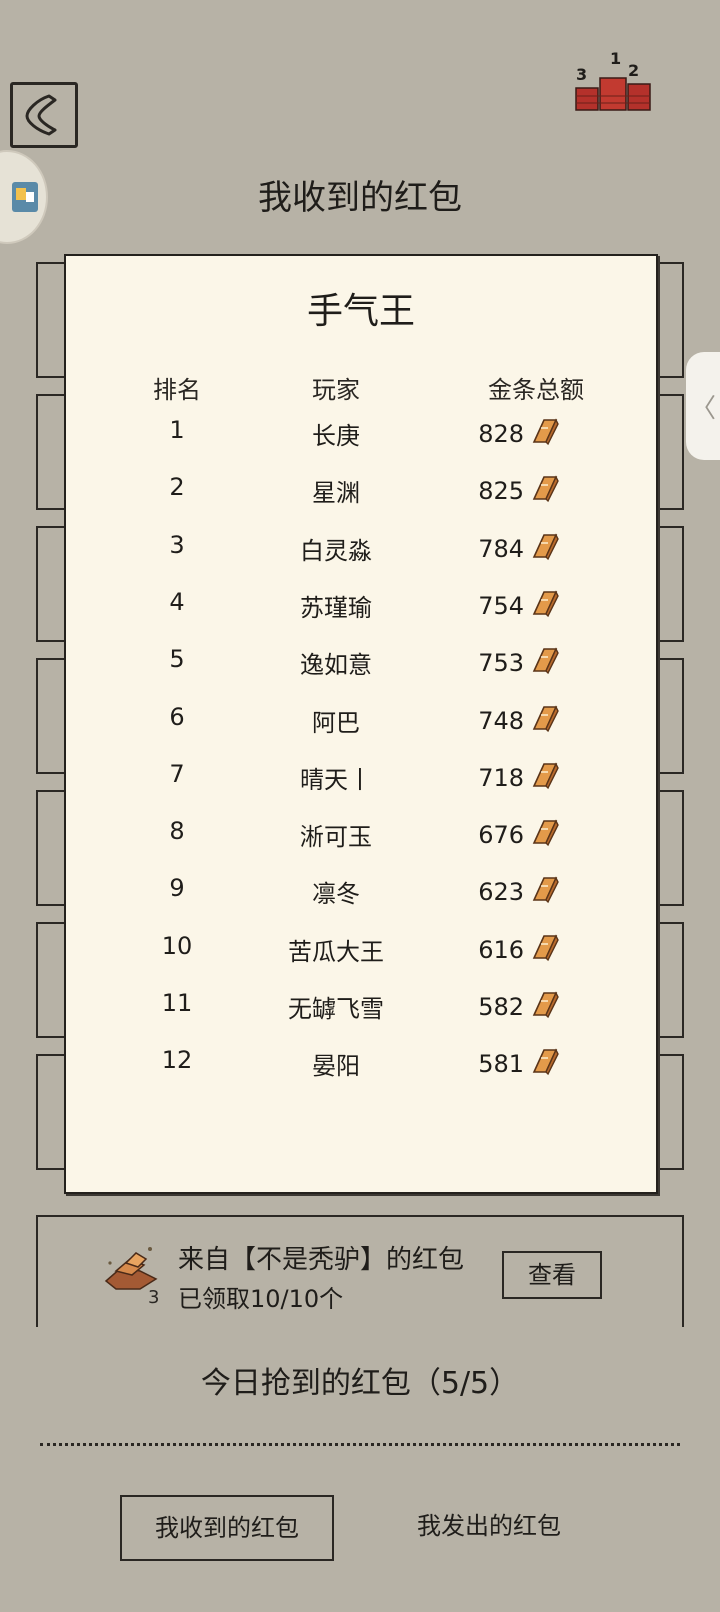  What do you see at coordinates (536, 390) in the screenshot?
I see `column-header-gold: 金条总额` at bounding box center [536, 390].